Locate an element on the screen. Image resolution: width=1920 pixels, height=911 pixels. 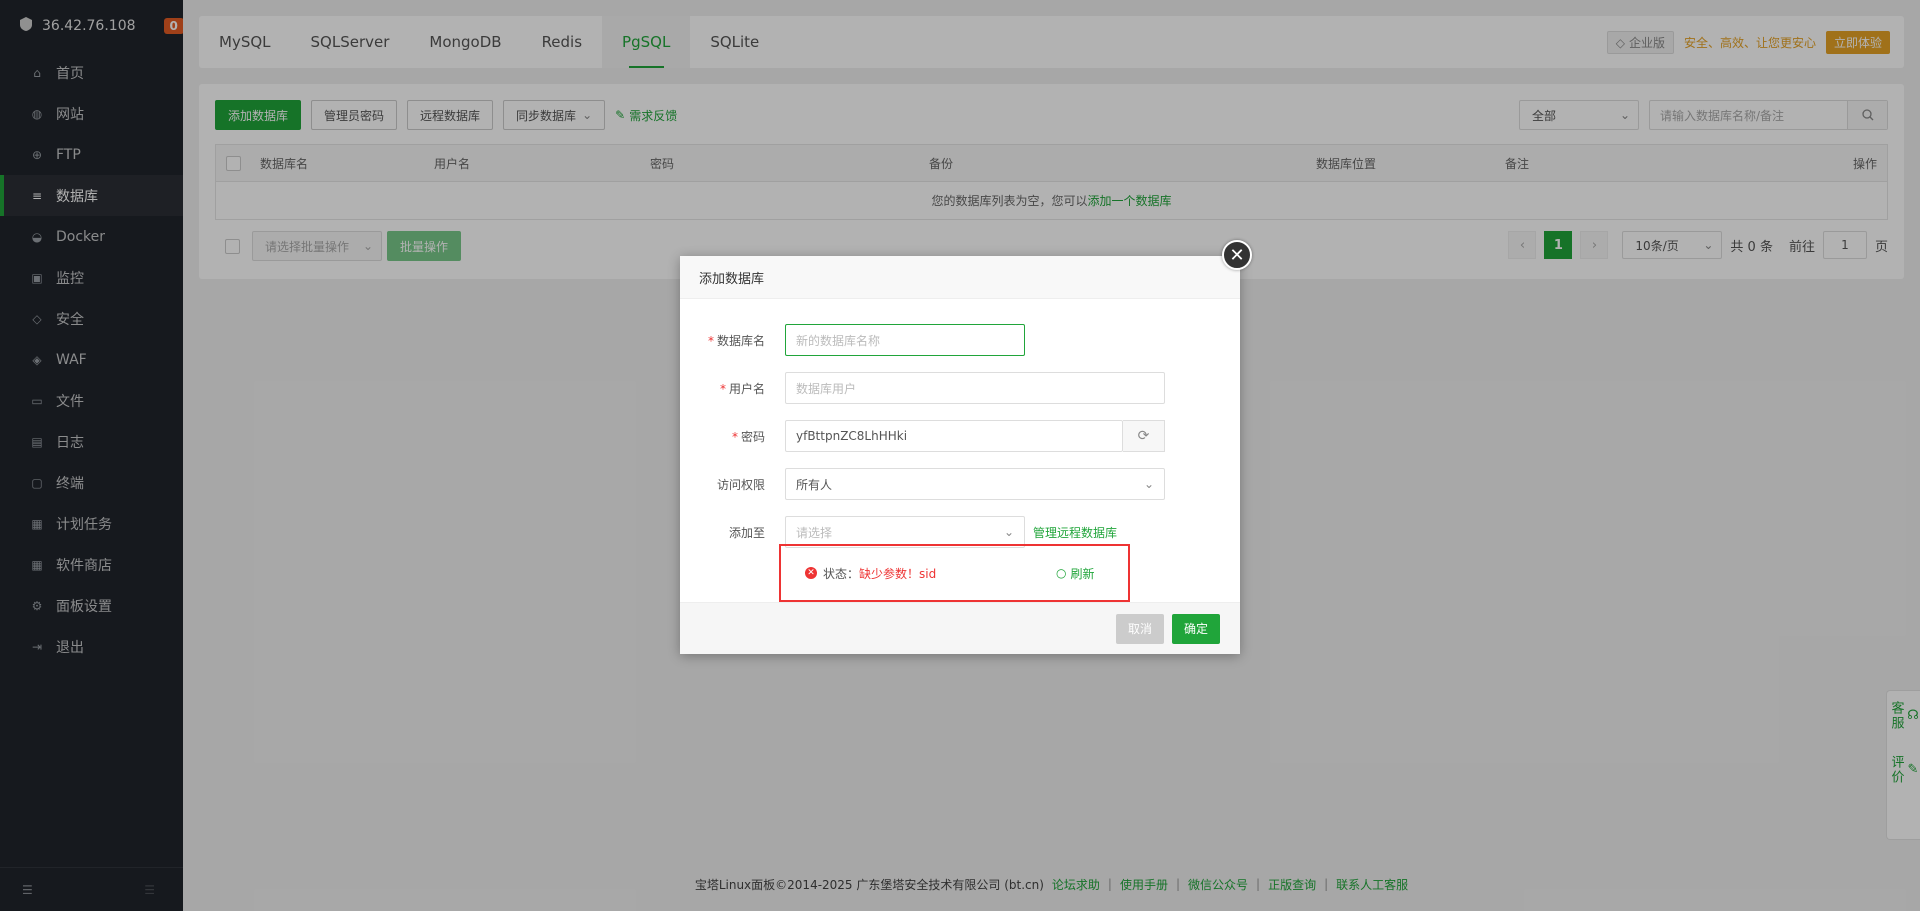
status-refresh-link: ○ 刷新 is located at coordinates (1075, 573).